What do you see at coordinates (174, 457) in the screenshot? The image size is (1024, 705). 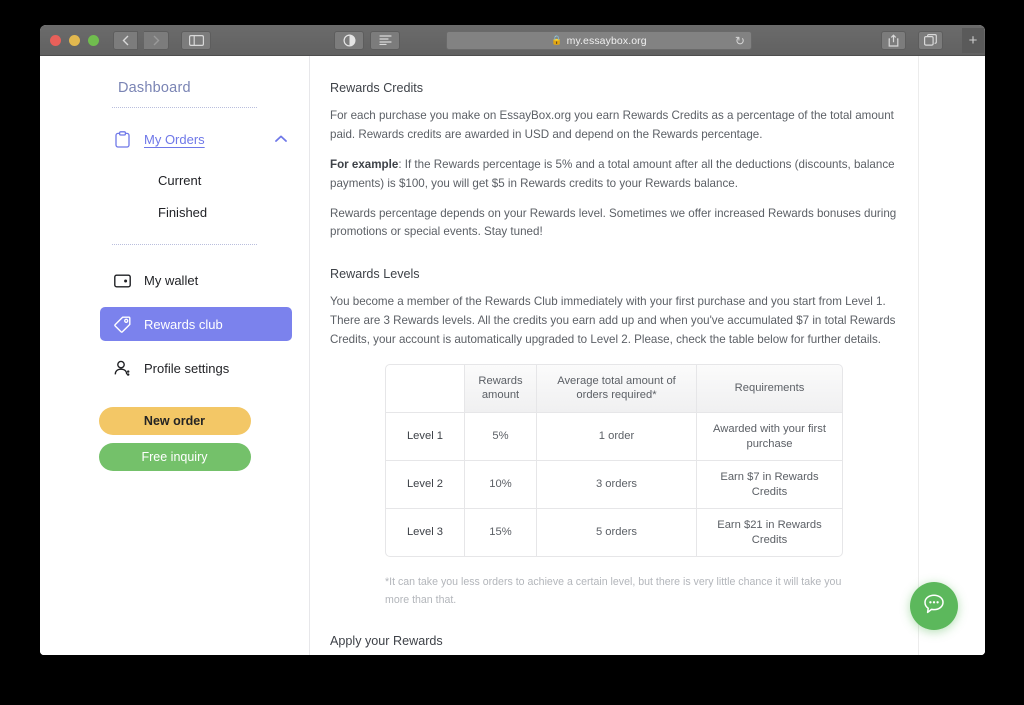 I see `free-inquiry-button: Free inquiry` at bounding box center [174, 457].